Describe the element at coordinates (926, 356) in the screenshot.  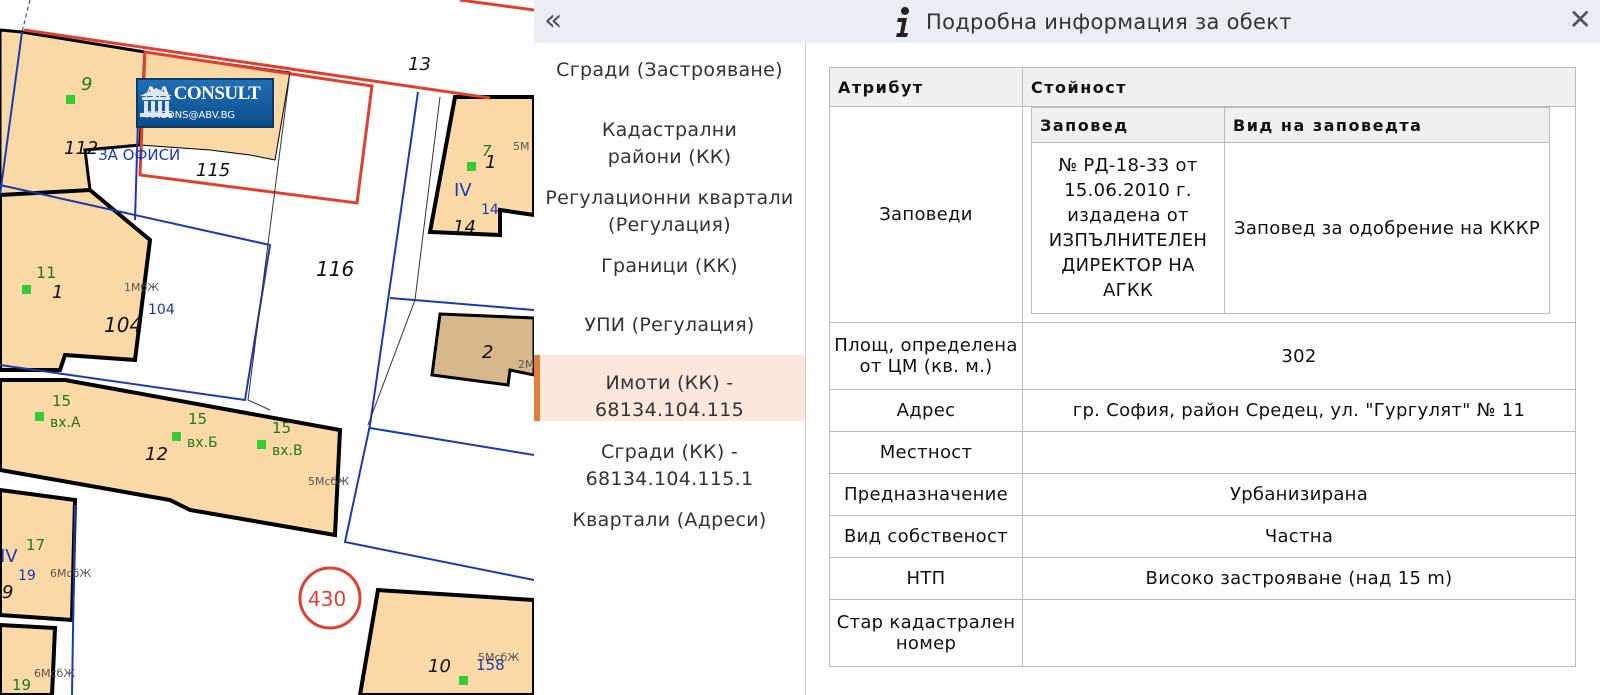
I see `attr-label: Площ, определена от ЦМ (кв. м.)` at that location.